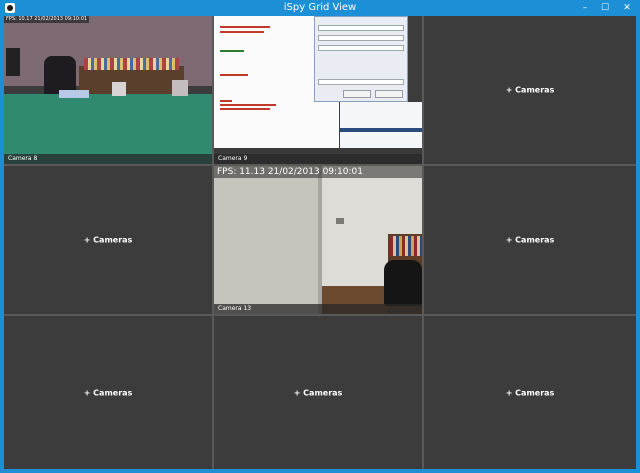 This screenshot has width=640, height=473. Describe the element at coordinates (318, 159) in the screenshot. I see `camera-label-bar: Camera 9` at that location.